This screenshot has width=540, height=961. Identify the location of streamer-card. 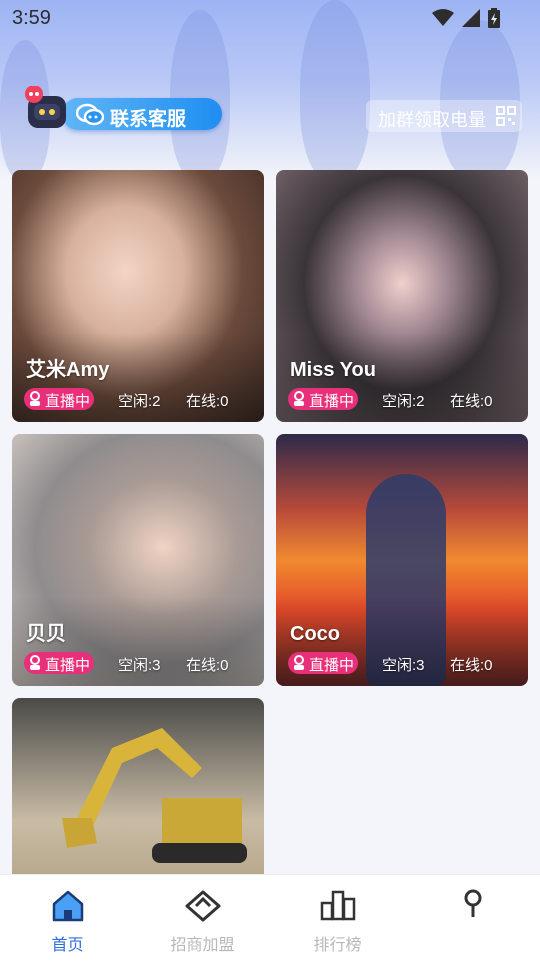
(138, 786).